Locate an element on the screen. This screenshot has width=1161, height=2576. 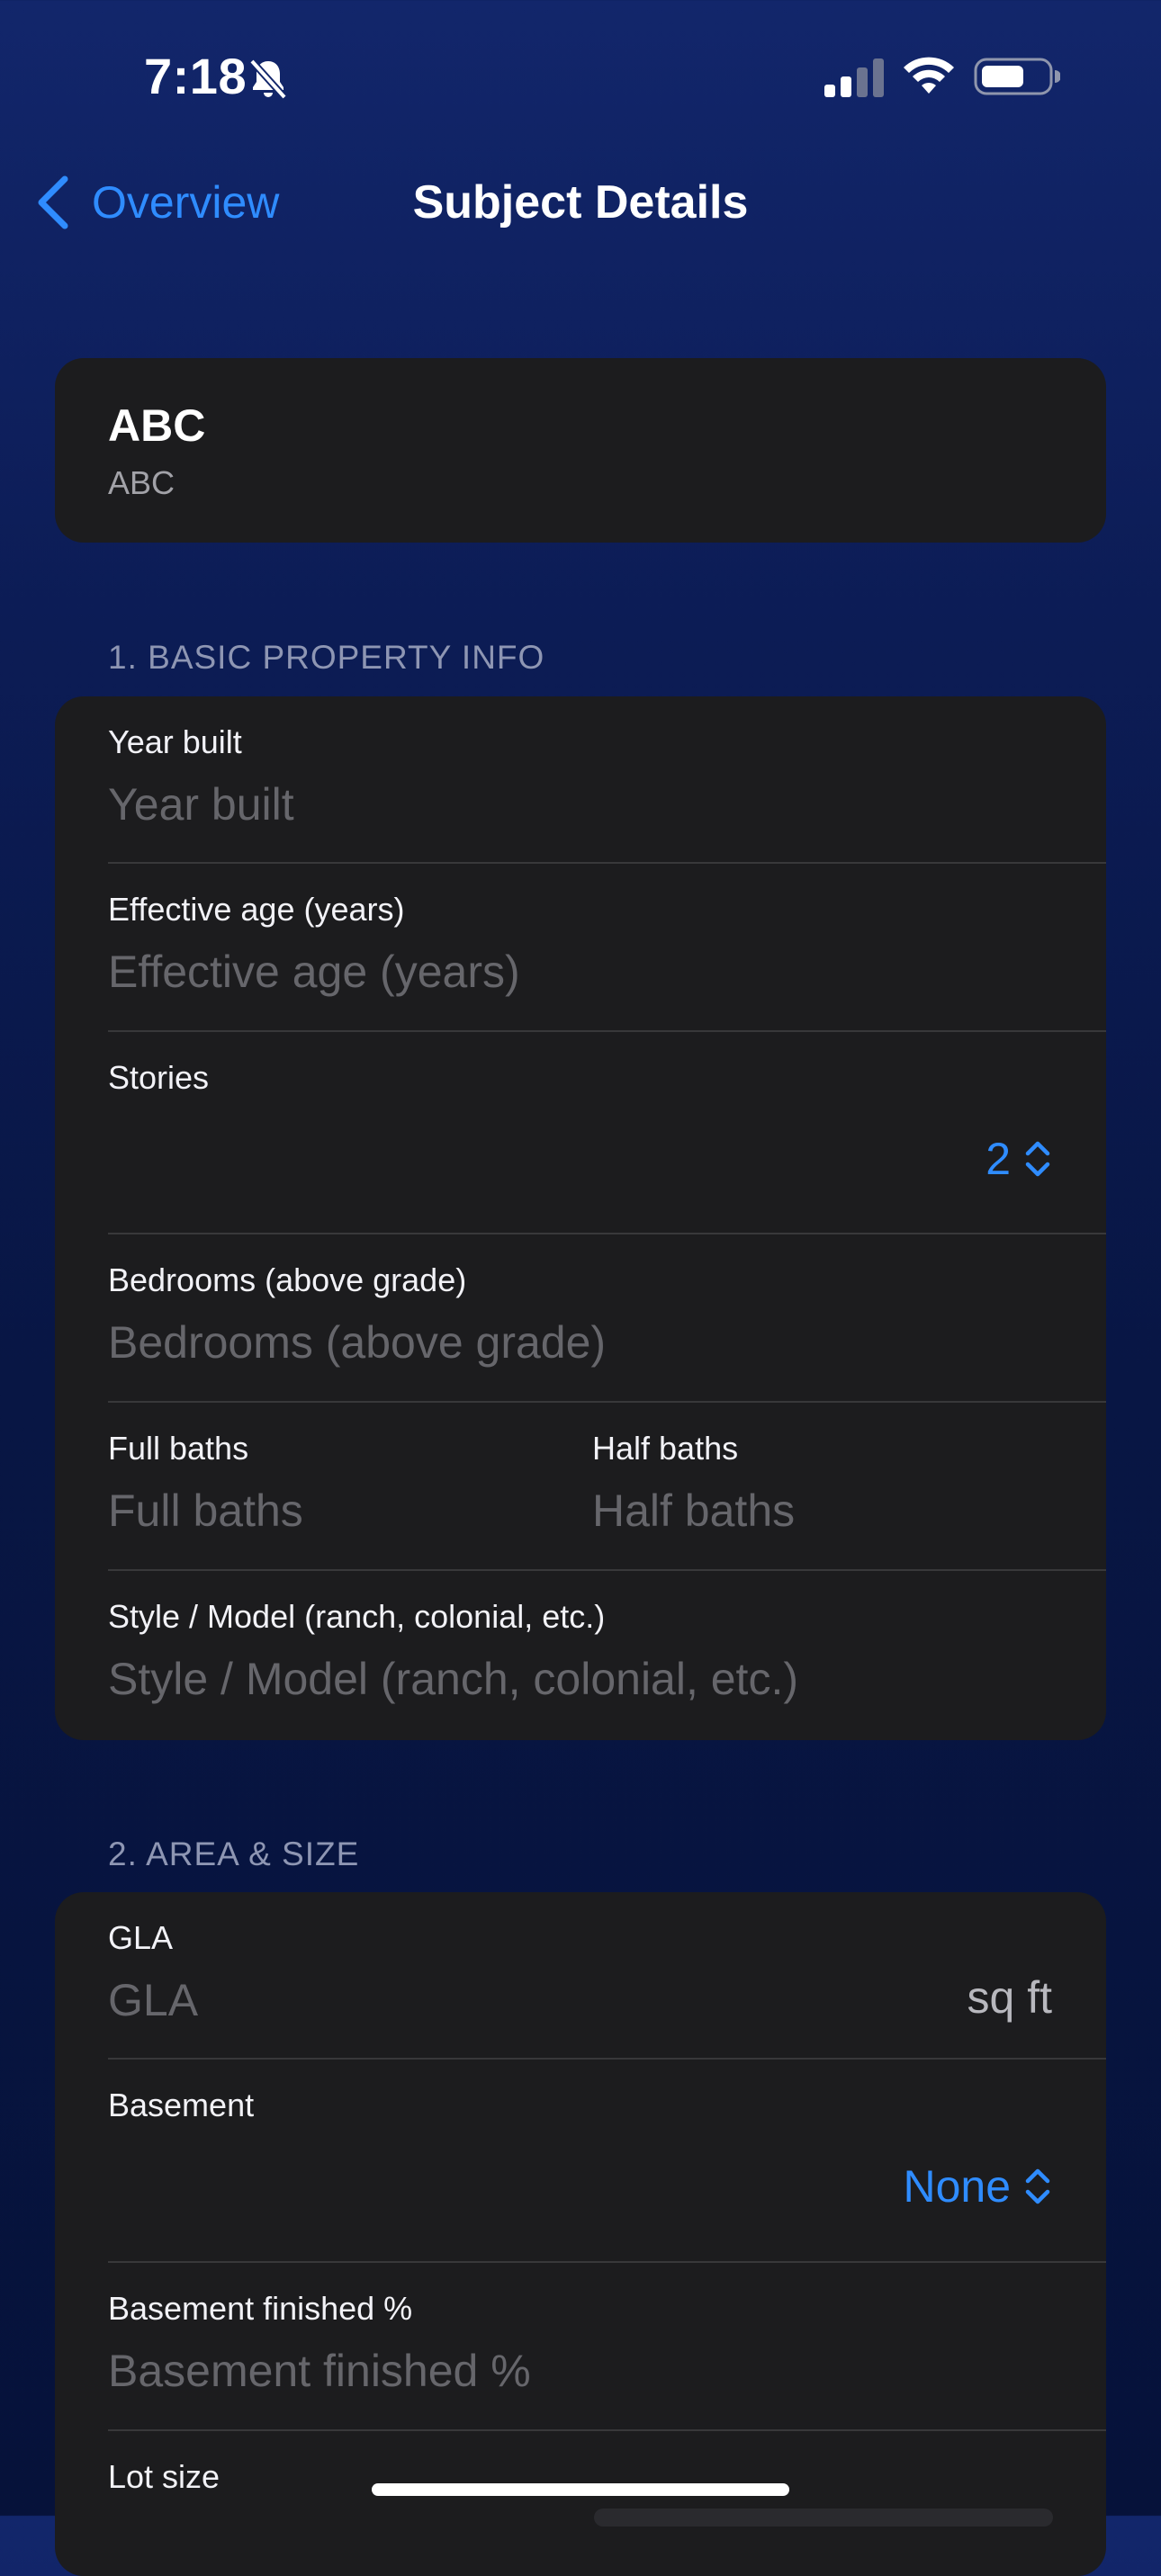
stories-label: Stories is located at coordinates (159, 1078).